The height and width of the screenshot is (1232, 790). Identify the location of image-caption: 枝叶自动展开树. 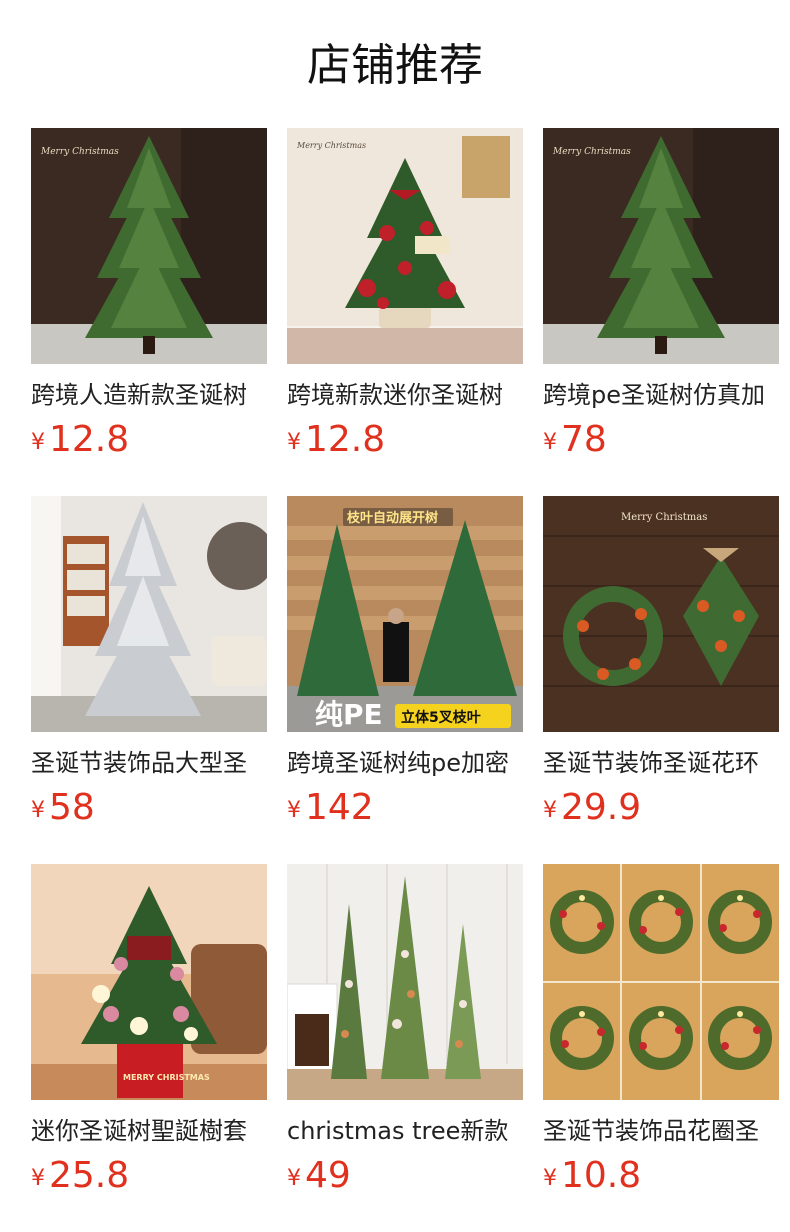
(392, 518).